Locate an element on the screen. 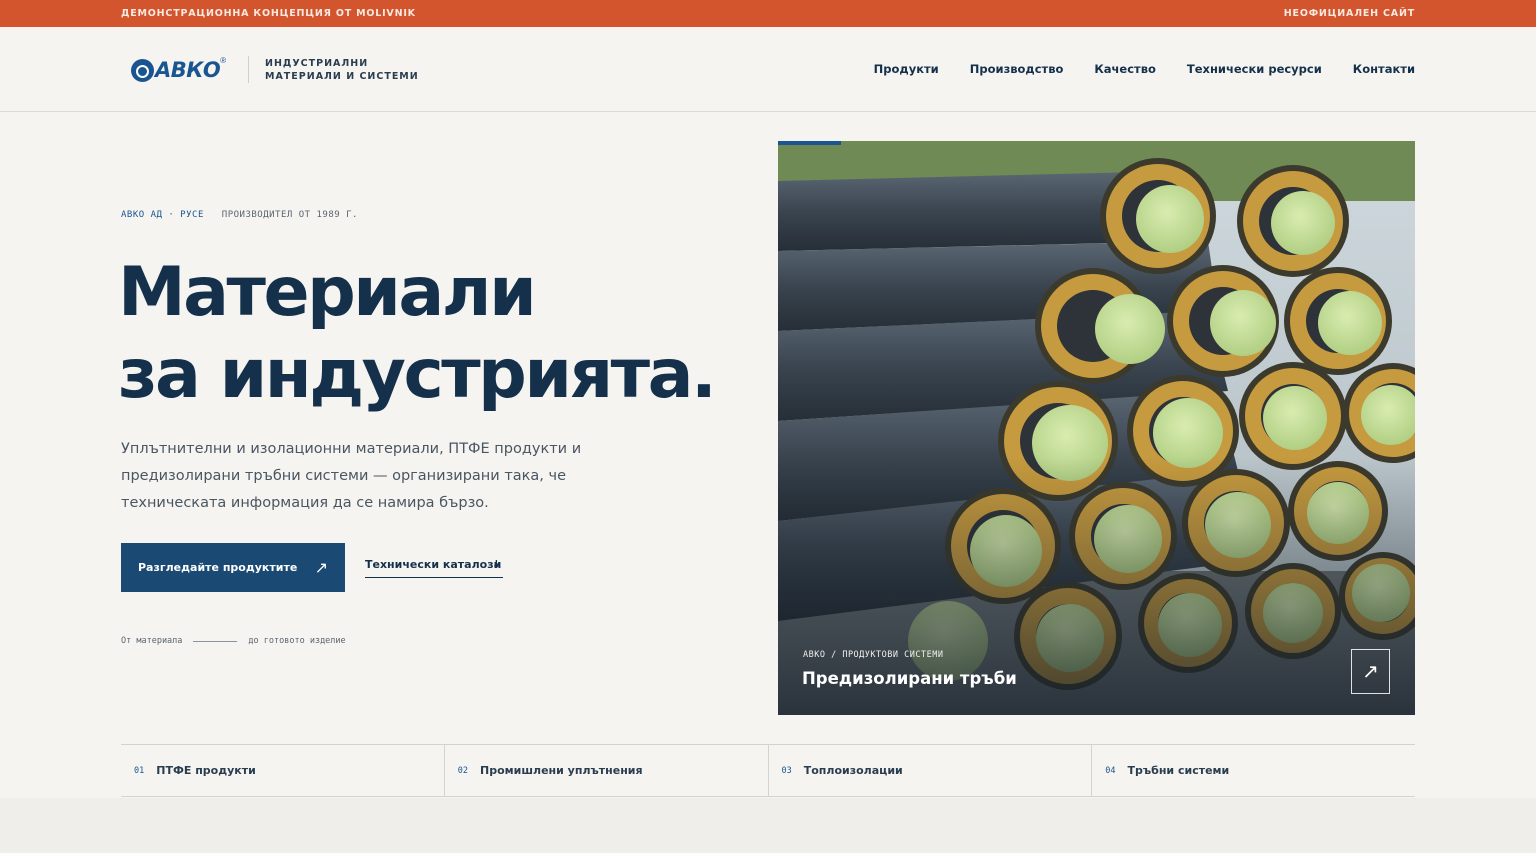 This screenshot has height=853, width=1536. logo: АВКО ® is located at coordinates (179, 68).